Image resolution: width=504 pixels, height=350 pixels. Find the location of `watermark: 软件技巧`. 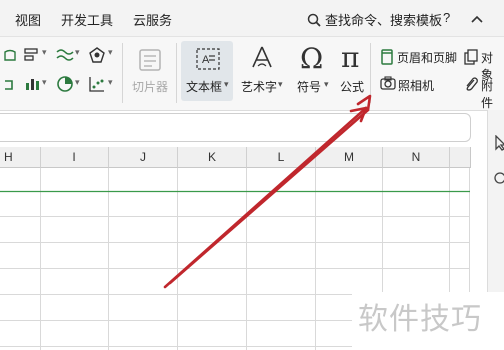

watermark: 软件技巧 is located at coordinates (428, 321).